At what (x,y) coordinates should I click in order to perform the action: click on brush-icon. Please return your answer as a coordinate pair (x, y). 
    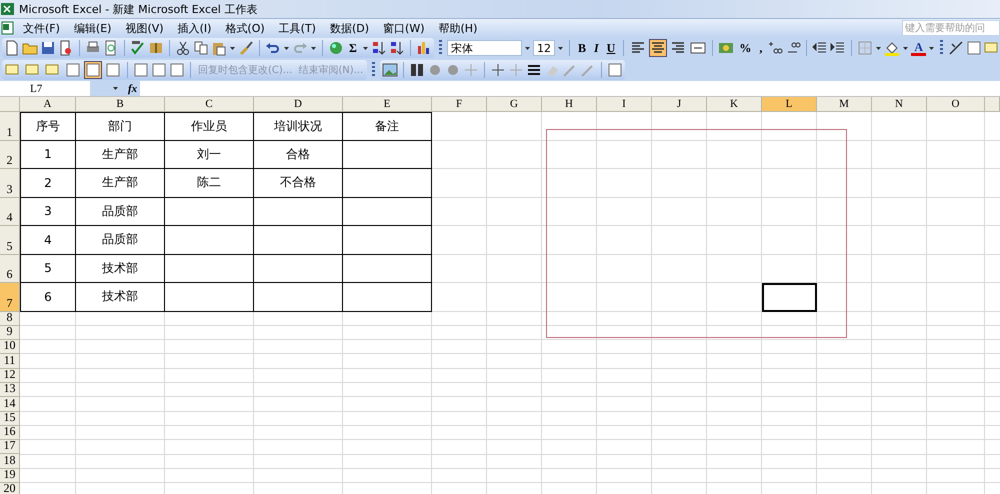
    Looking at the image, I should click on (246, 48).